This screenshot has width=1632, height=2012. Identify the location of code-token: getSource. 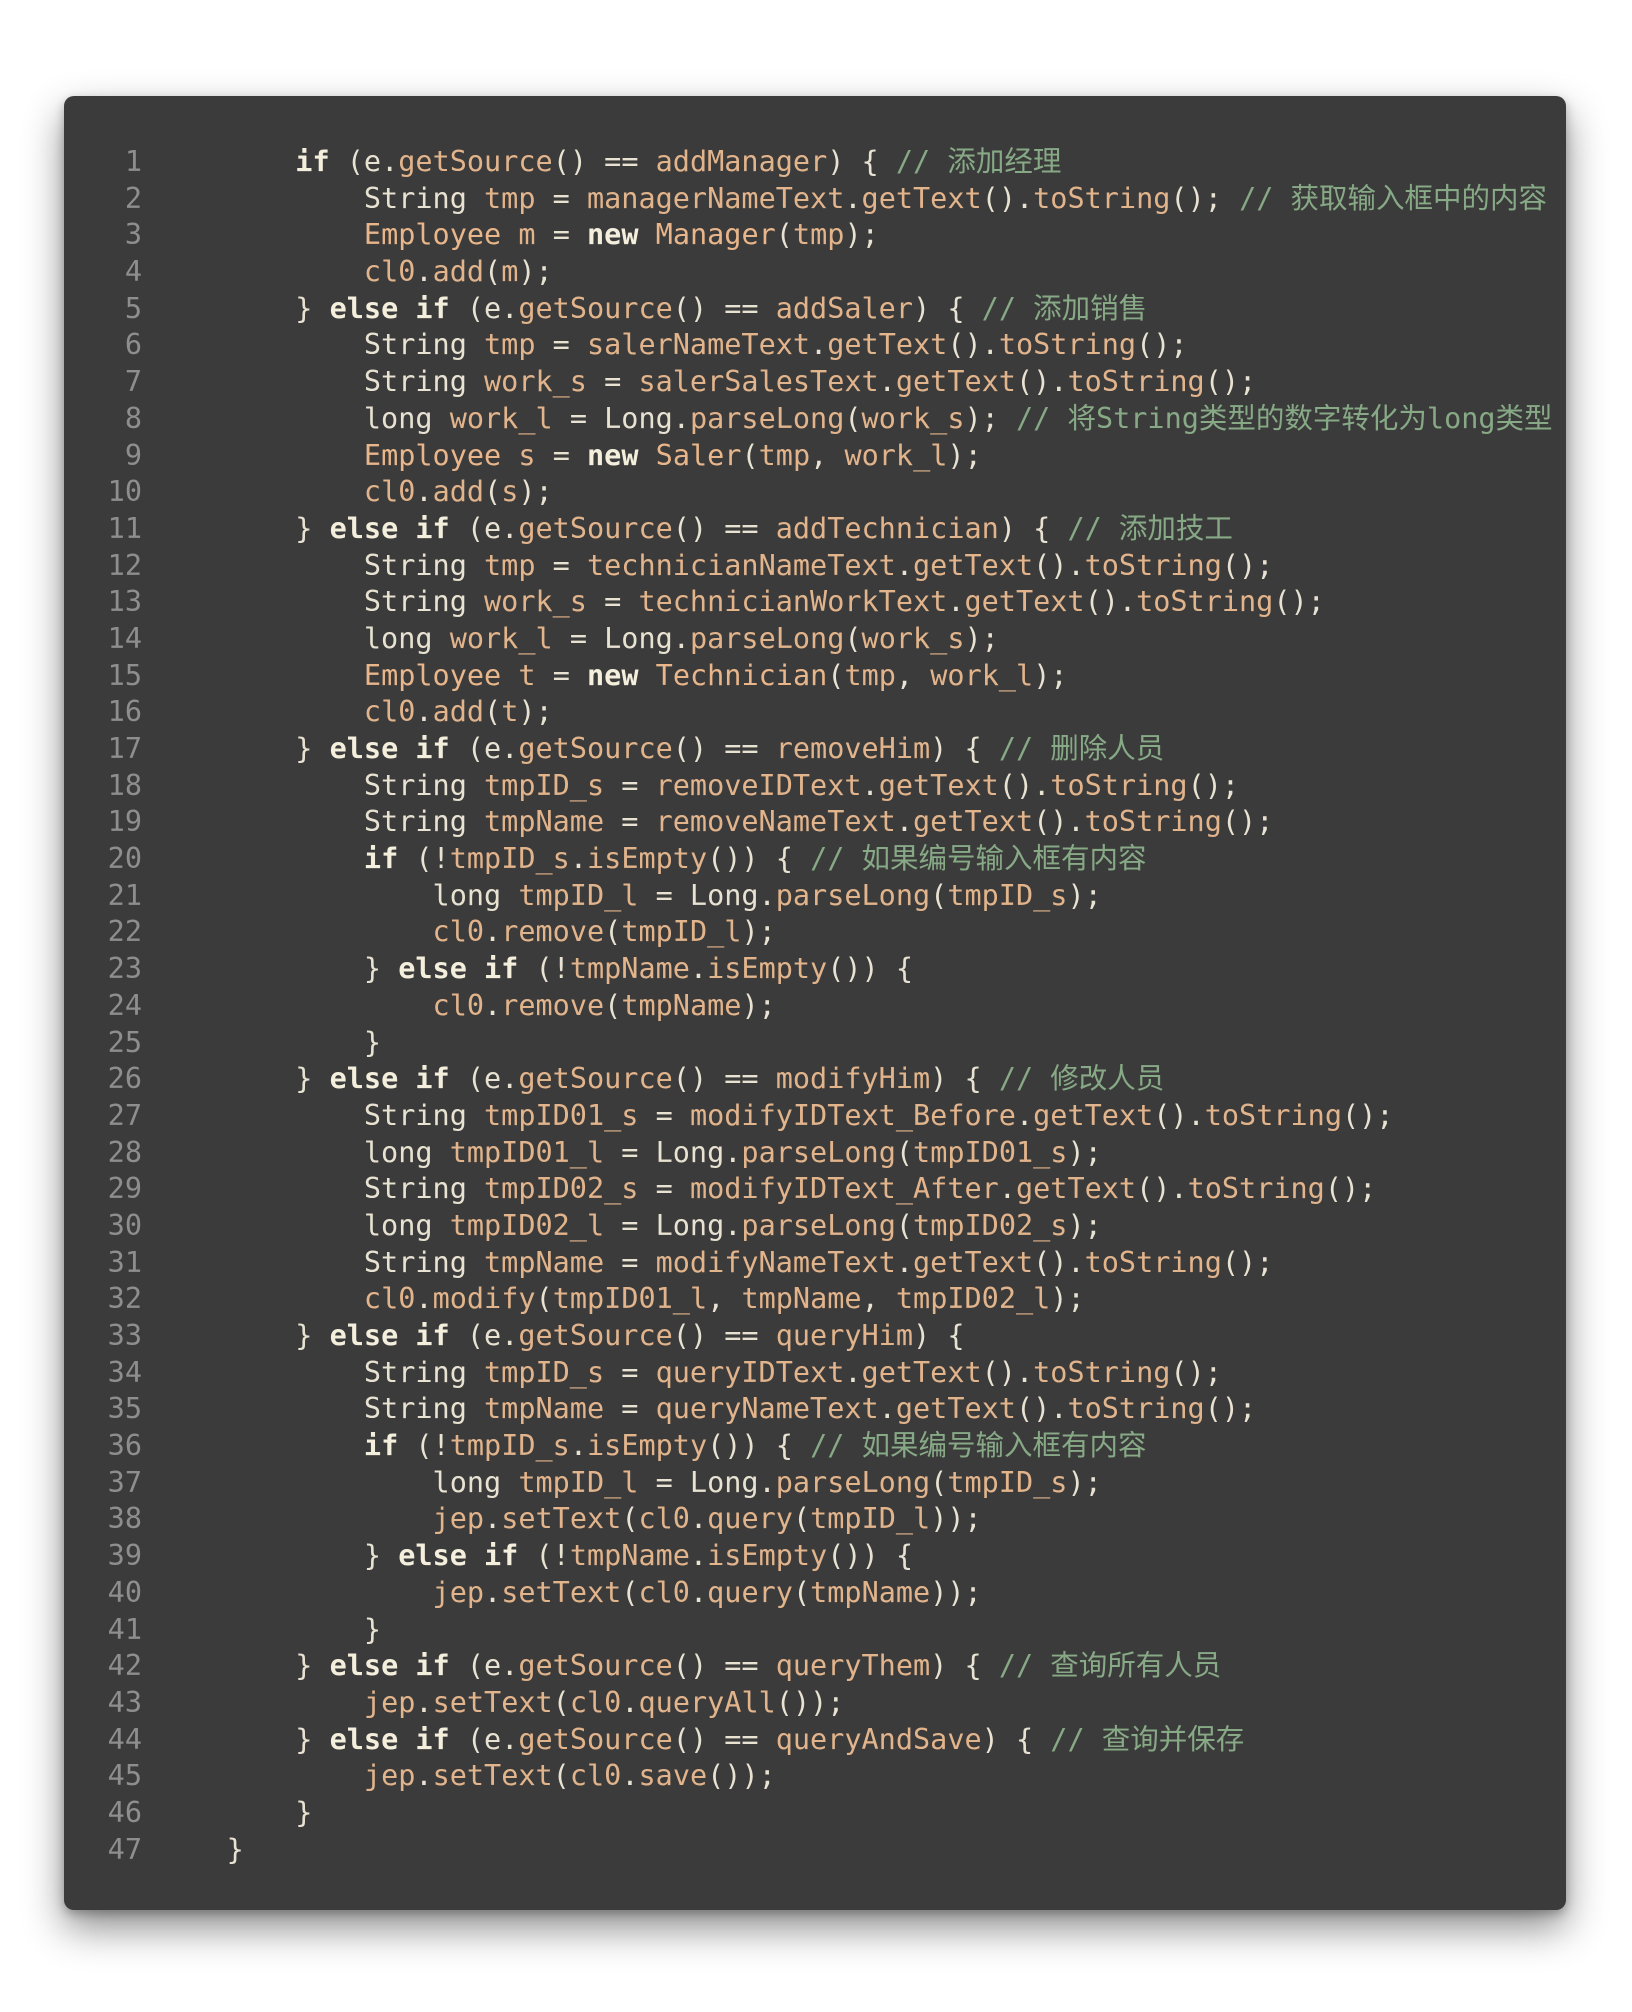
(595, 1666).